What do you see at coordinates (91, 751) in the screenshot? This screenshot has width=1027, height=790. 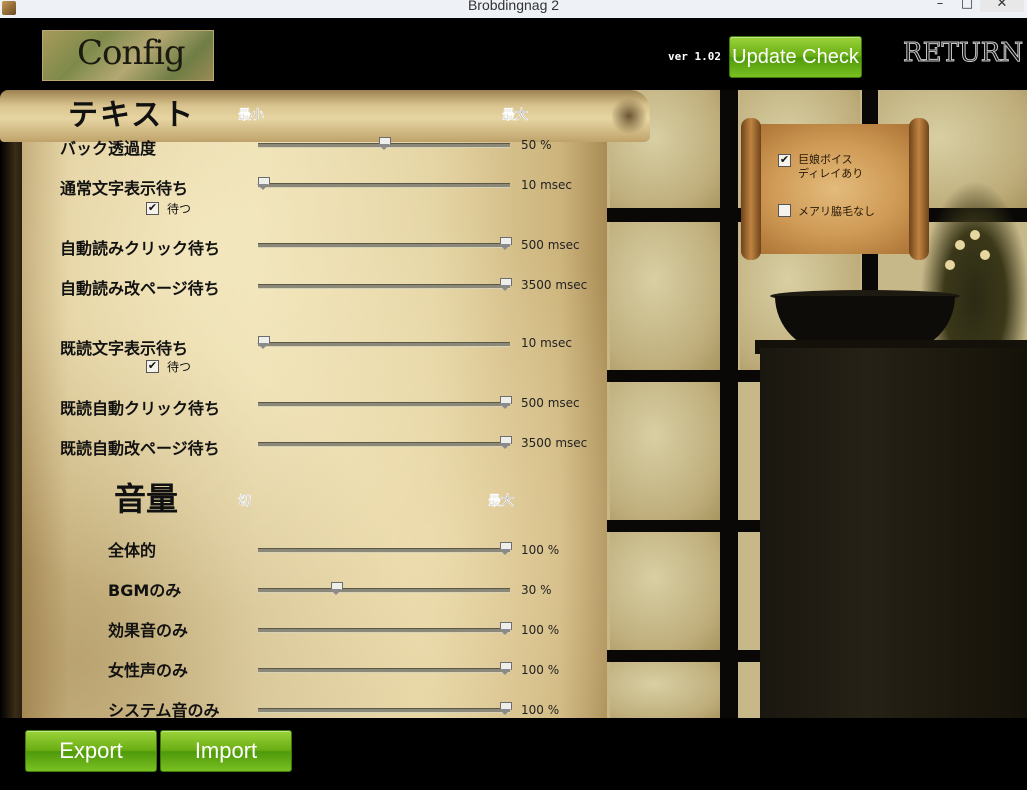 I see `export-button: Export` at bounding box center [91, 751].